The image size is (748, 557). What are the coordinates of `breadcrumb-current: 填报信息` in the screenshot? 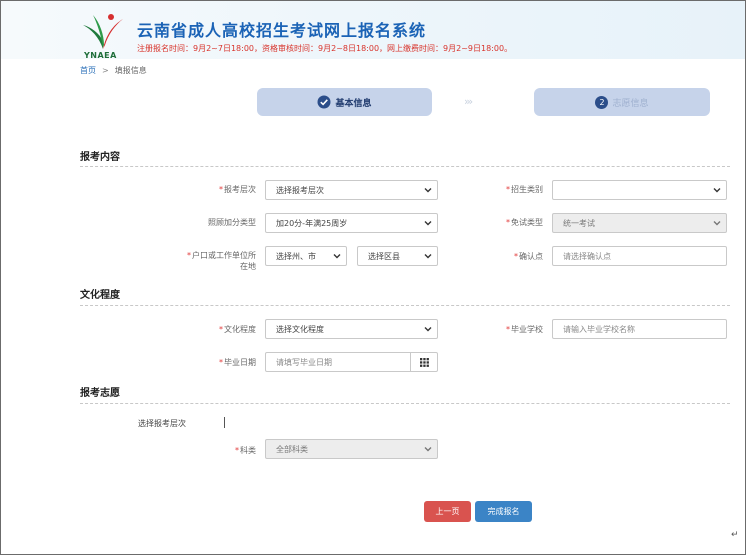 It's located at (130, 70).